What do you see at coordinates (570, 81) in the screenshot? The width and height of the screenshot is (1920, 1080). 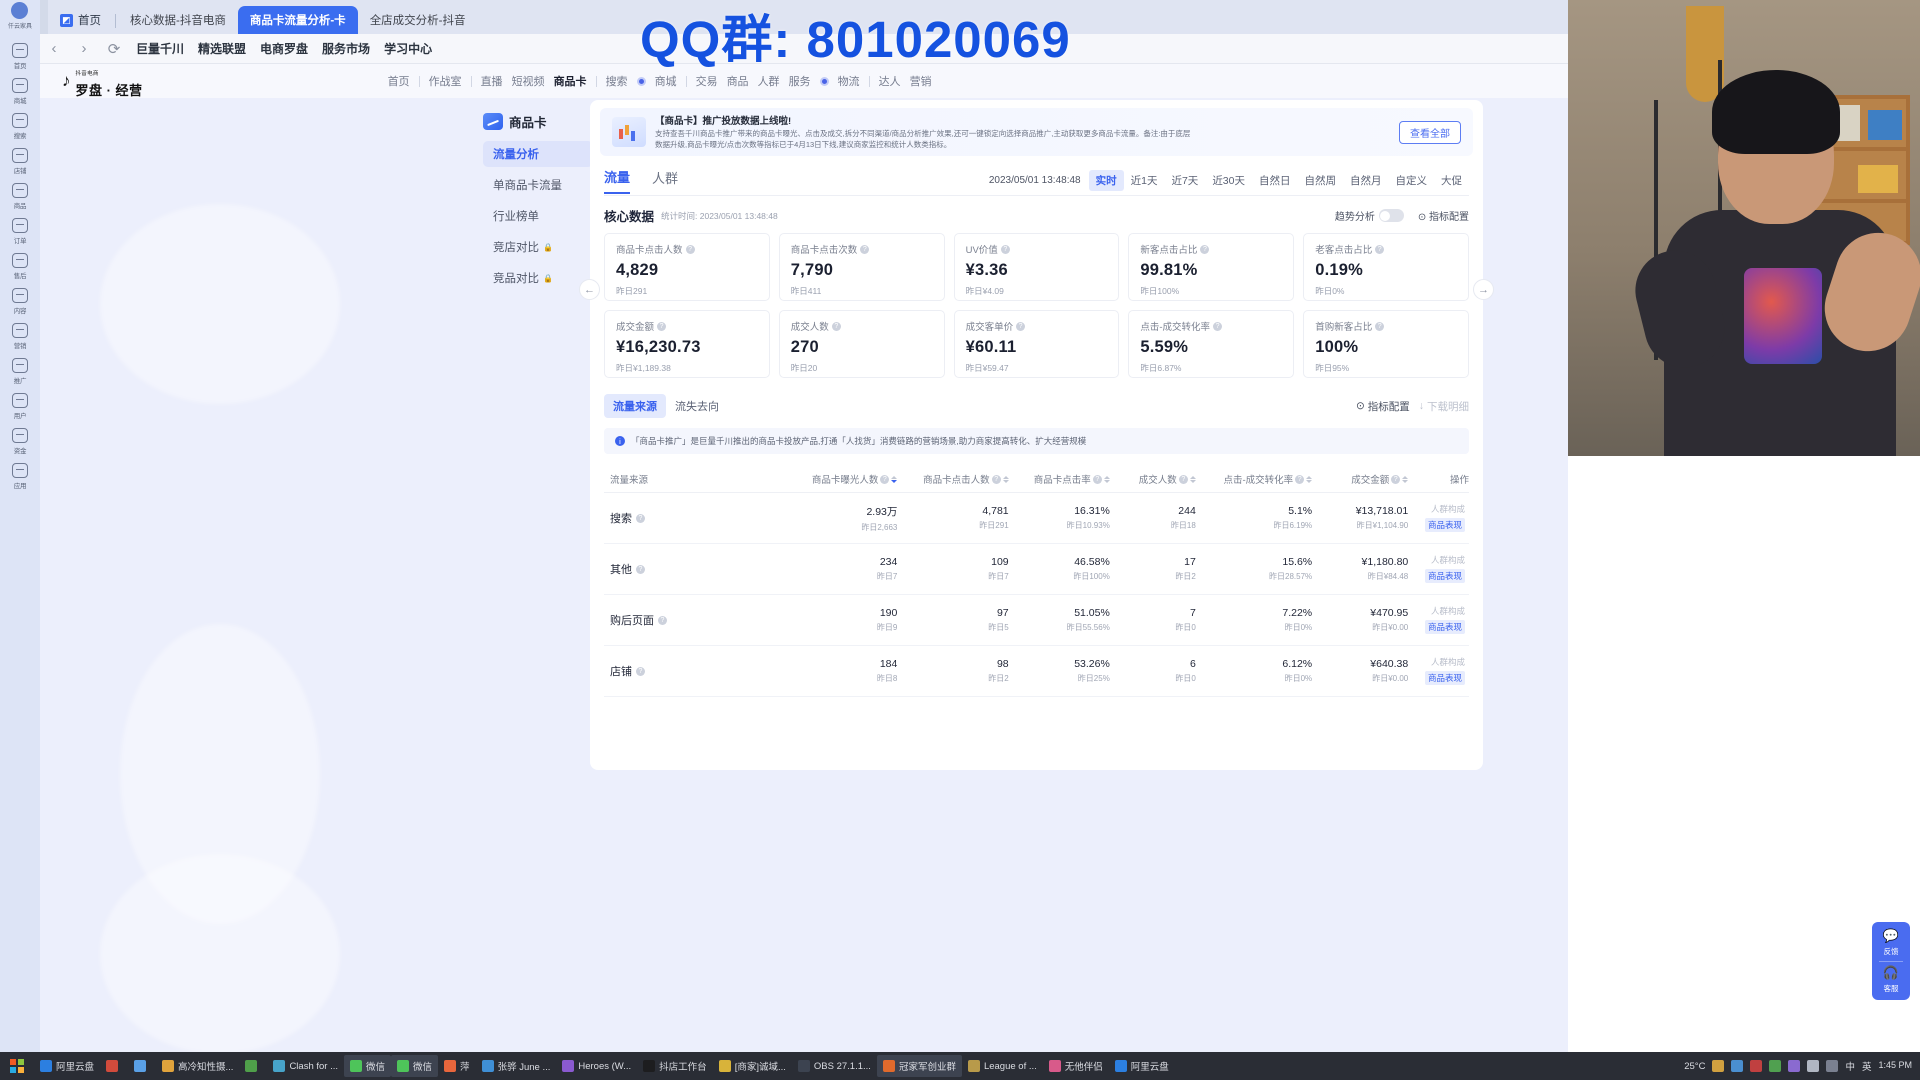 I see `nav-shangpinka: 商品卡` at bounding box center [570, 81].